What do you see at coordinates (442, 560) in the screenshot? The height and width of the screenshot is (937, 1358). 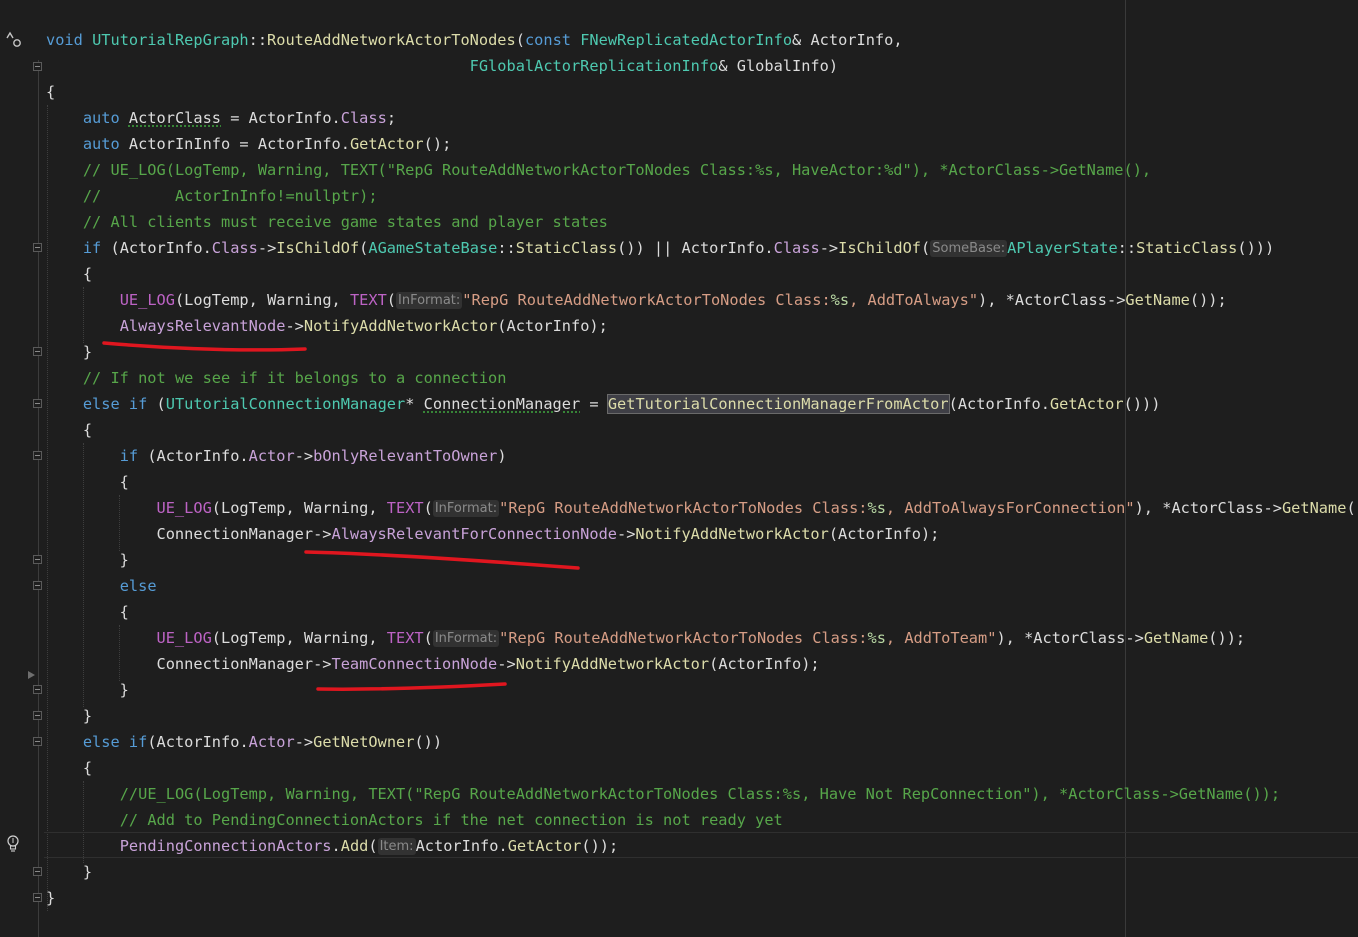 I see `underline-always-relevant-for-connection-node` at bounding box center [442, 560].